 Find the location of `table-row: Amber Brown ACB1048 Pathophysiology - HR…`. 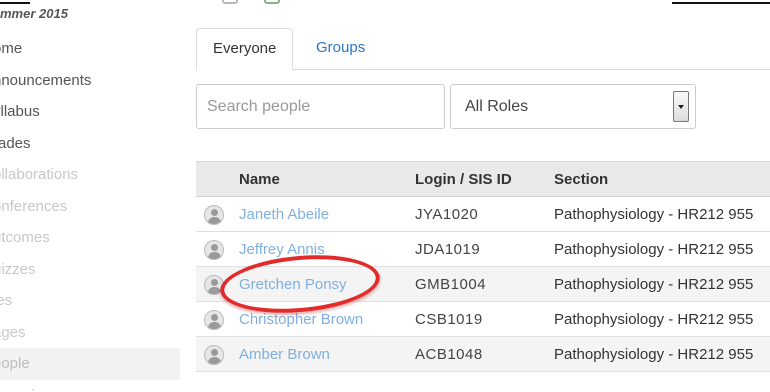

table-row: Amber Brown ACB1048 Pathophysiology - HR… is located at coordinates (483, 354).